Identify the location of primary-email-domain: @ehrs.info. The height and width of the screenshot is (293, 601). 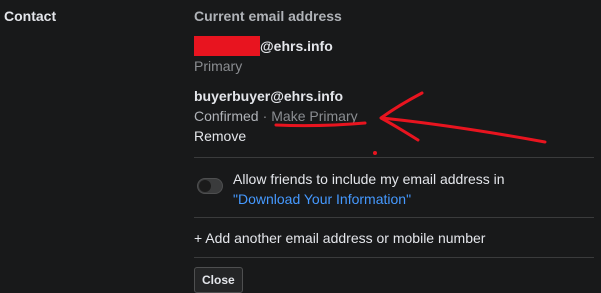
(296, 46).